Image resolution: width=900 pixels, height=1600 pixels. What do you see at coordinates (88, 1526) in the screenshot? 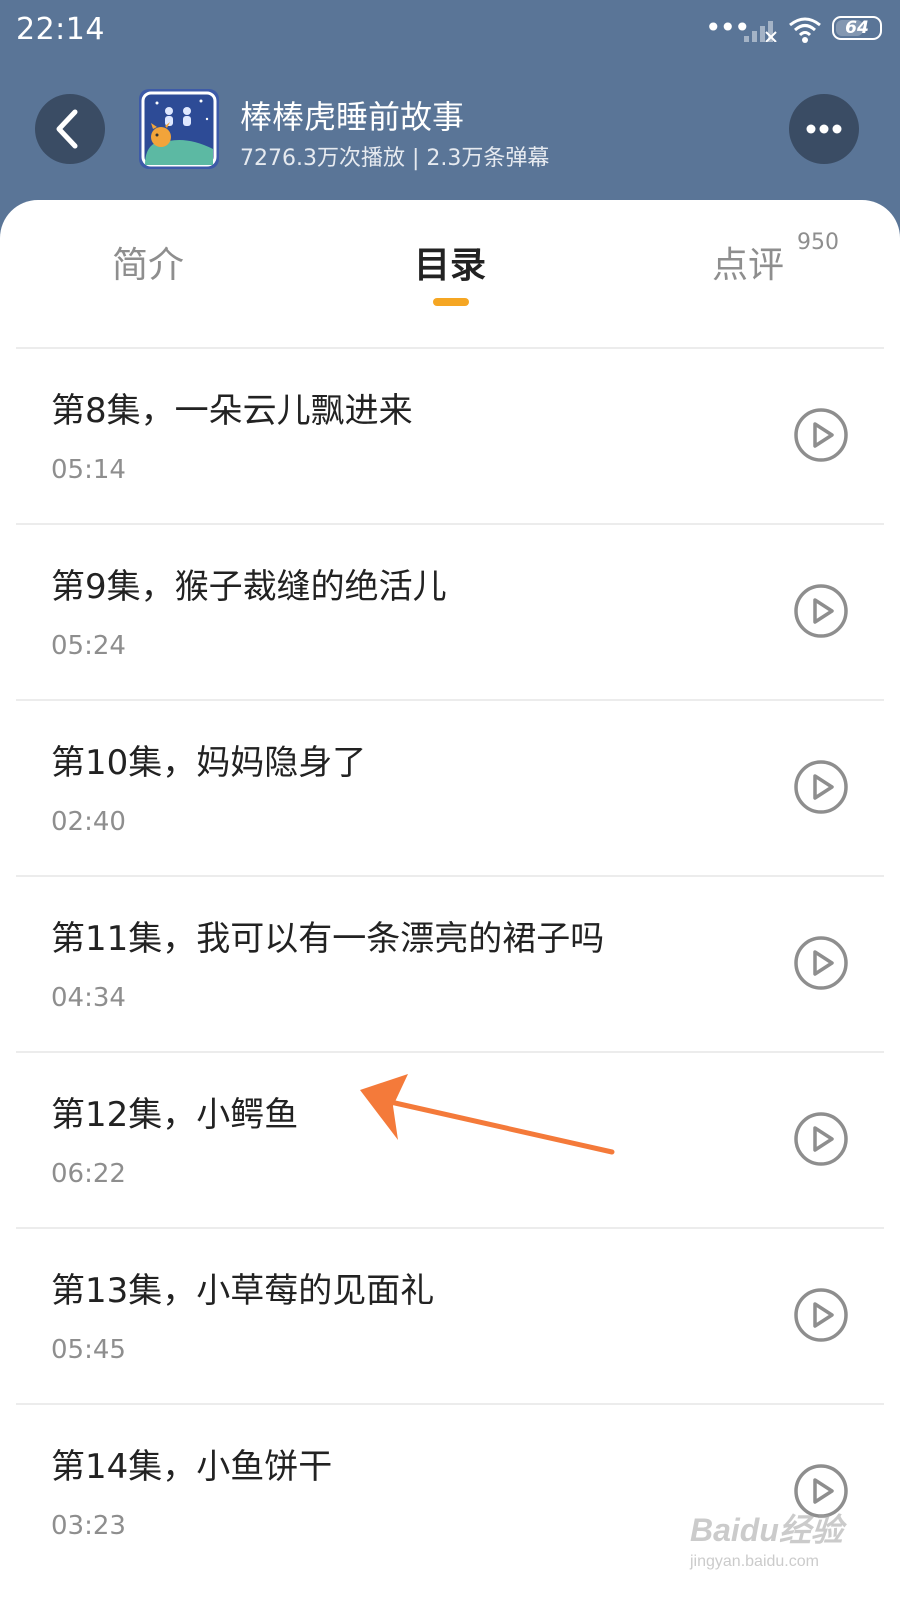
I see `episode-duration: 03:23` at bounding box center [88, 1526].